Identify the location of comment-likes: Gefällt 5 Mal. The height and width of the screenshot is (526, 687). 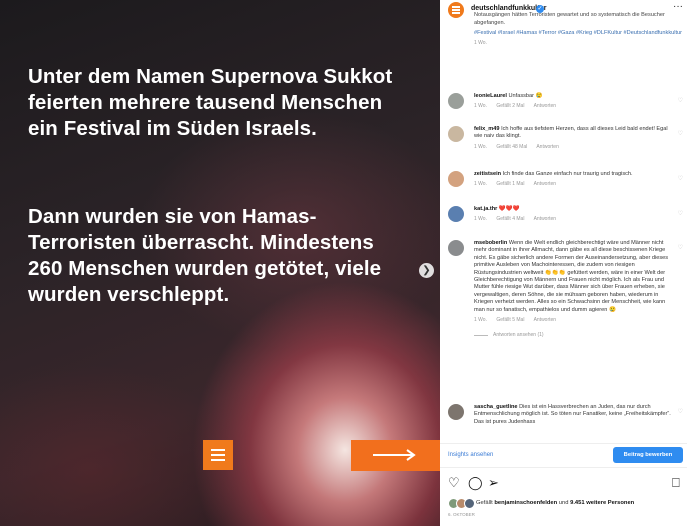
(510, 320).